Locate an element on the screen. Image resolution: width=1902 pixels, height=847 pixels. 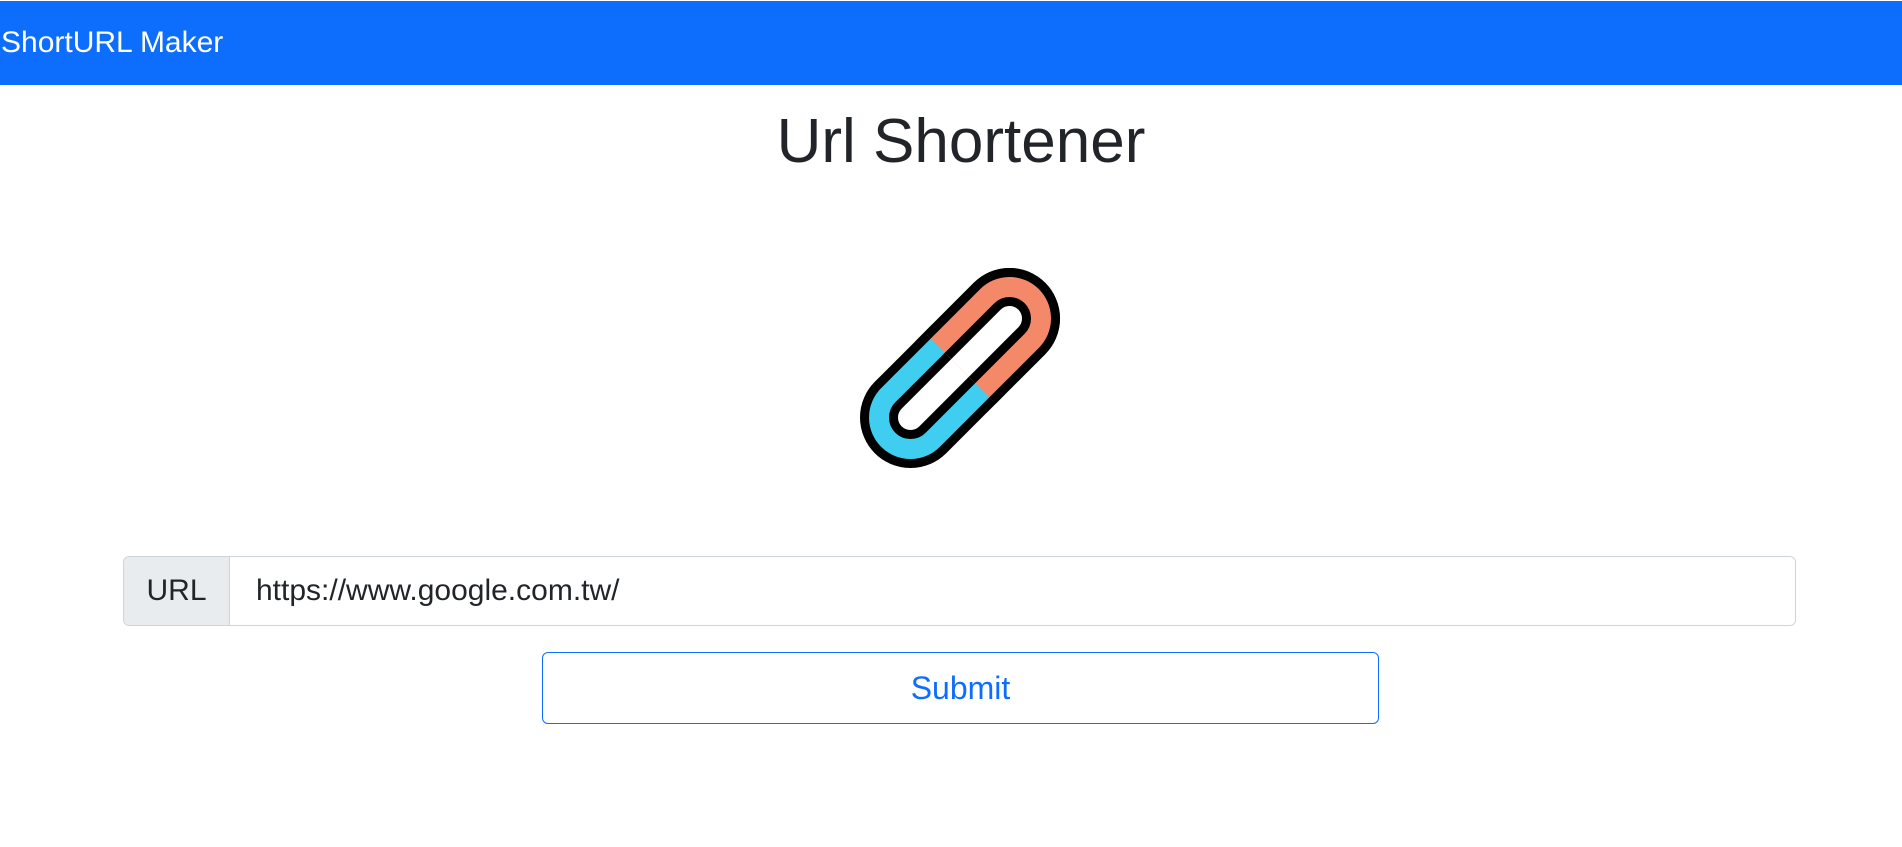
url-input-group: URL is located at coordinates (959, 591).